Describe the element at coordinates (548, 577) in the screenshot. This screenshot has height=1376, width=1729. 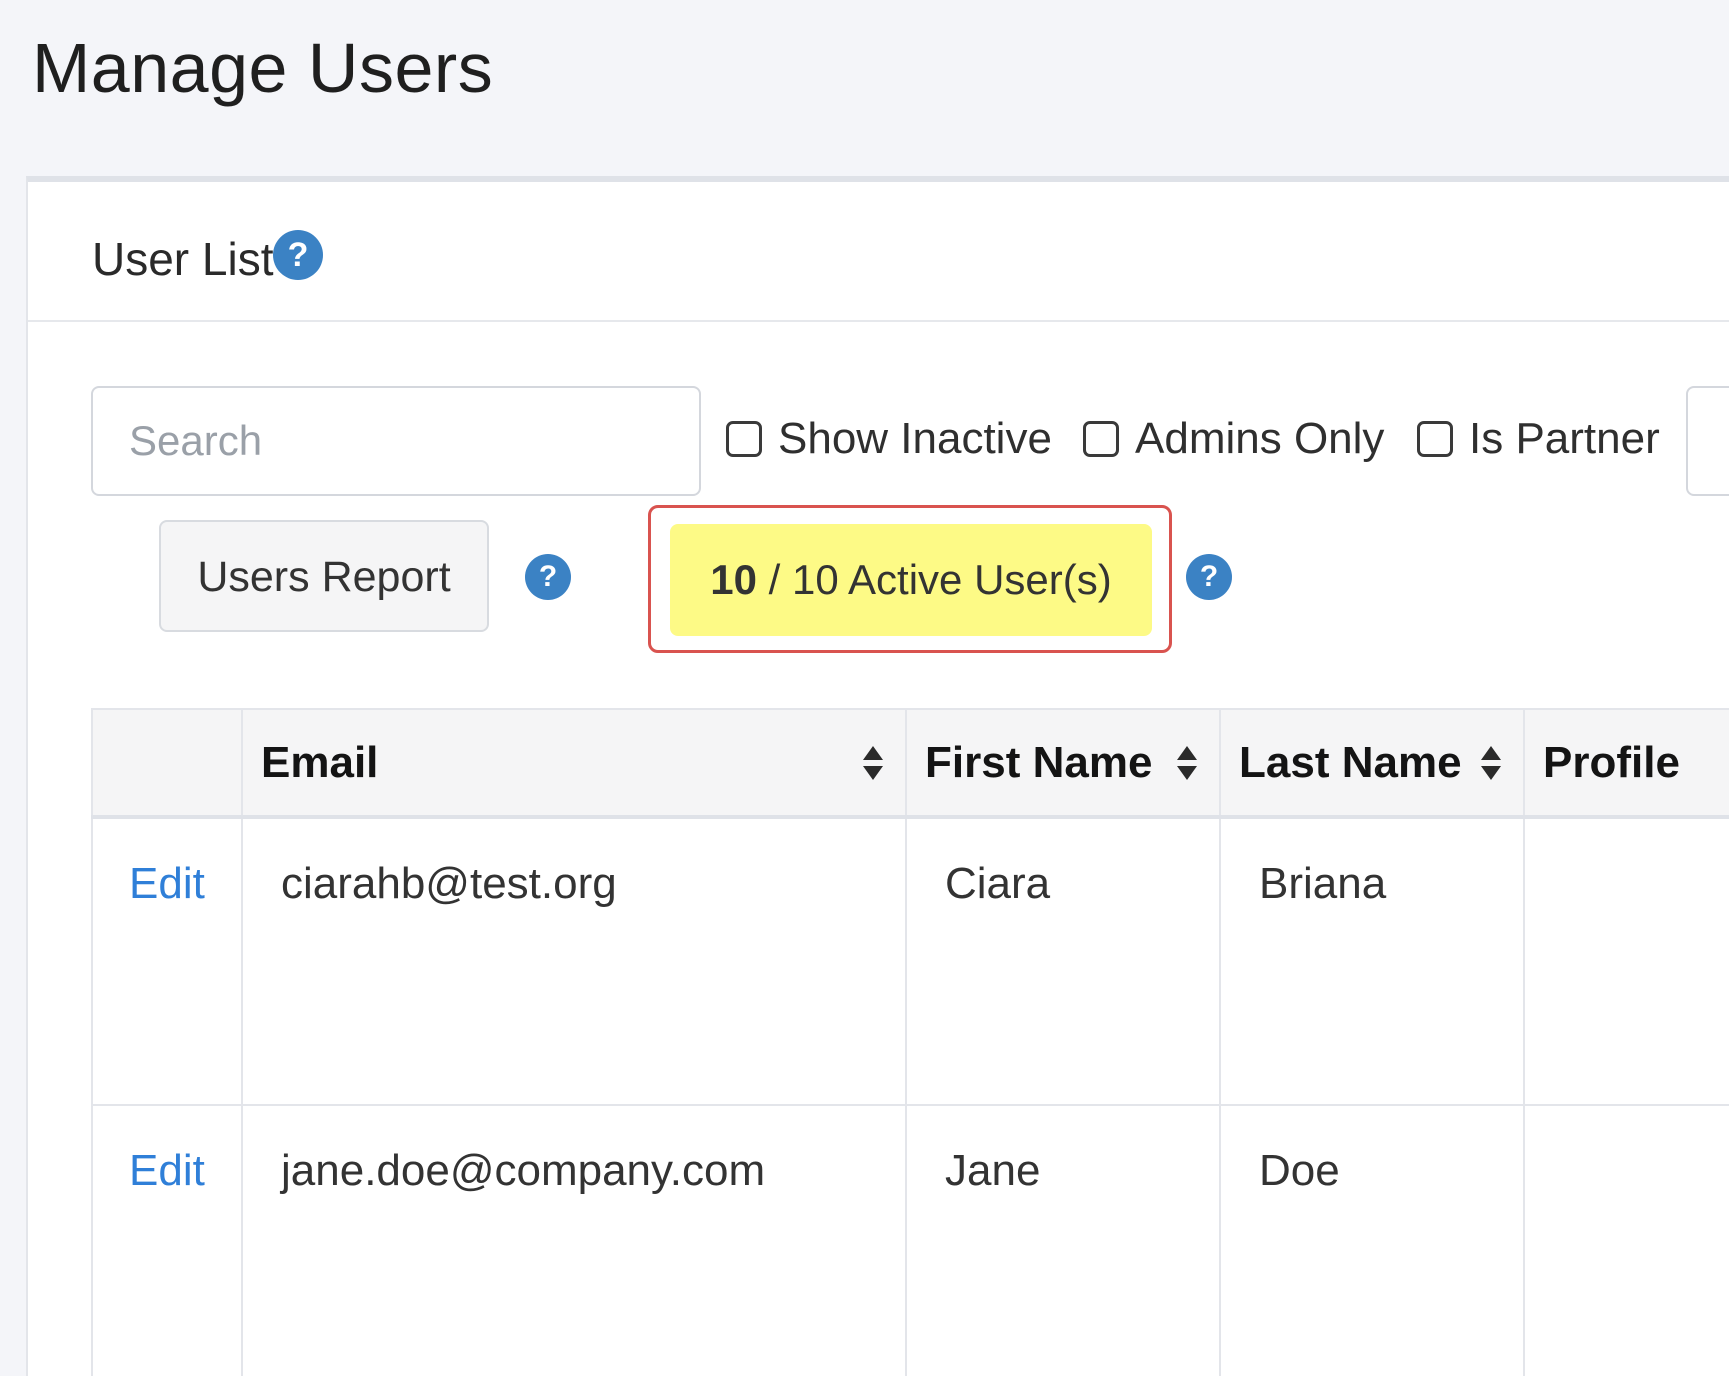
I see `users-report-help-icon: ?` at that location.